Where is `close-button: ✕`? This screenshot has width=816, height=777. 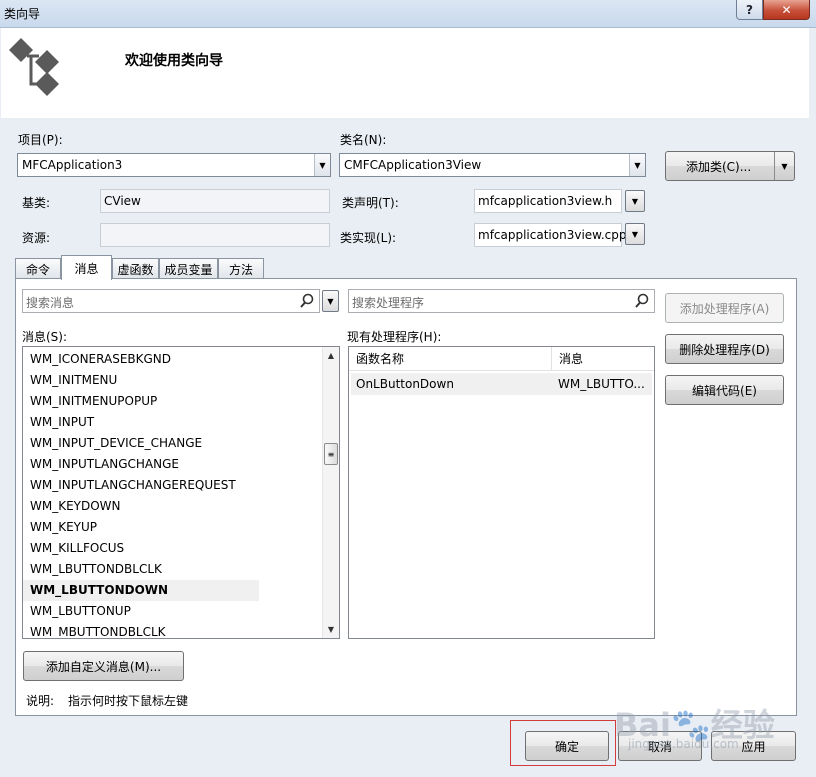 close-button: ✕ is located at coordinates (786, 10).